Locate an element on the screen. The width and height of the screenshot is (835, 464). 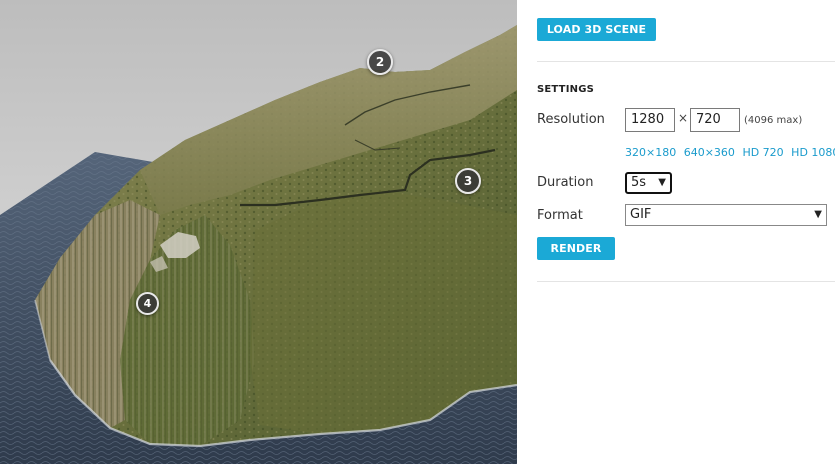
poi-marker-2: 2 is located at coordinates (380, 62).